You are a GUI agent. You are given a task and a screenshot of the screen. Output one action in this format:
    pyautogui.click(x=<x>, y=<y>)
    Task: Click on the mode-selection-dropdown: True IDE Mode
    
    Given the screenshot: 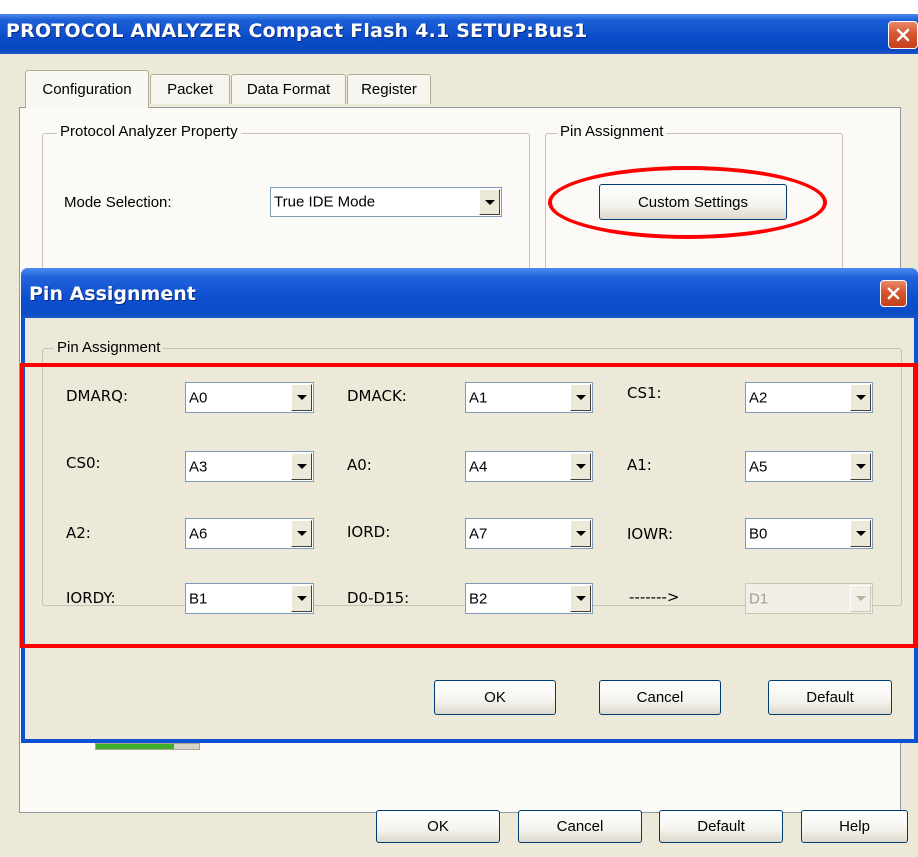 What is the action you would take?
    pyautogui.click(x=386, y=202)
    